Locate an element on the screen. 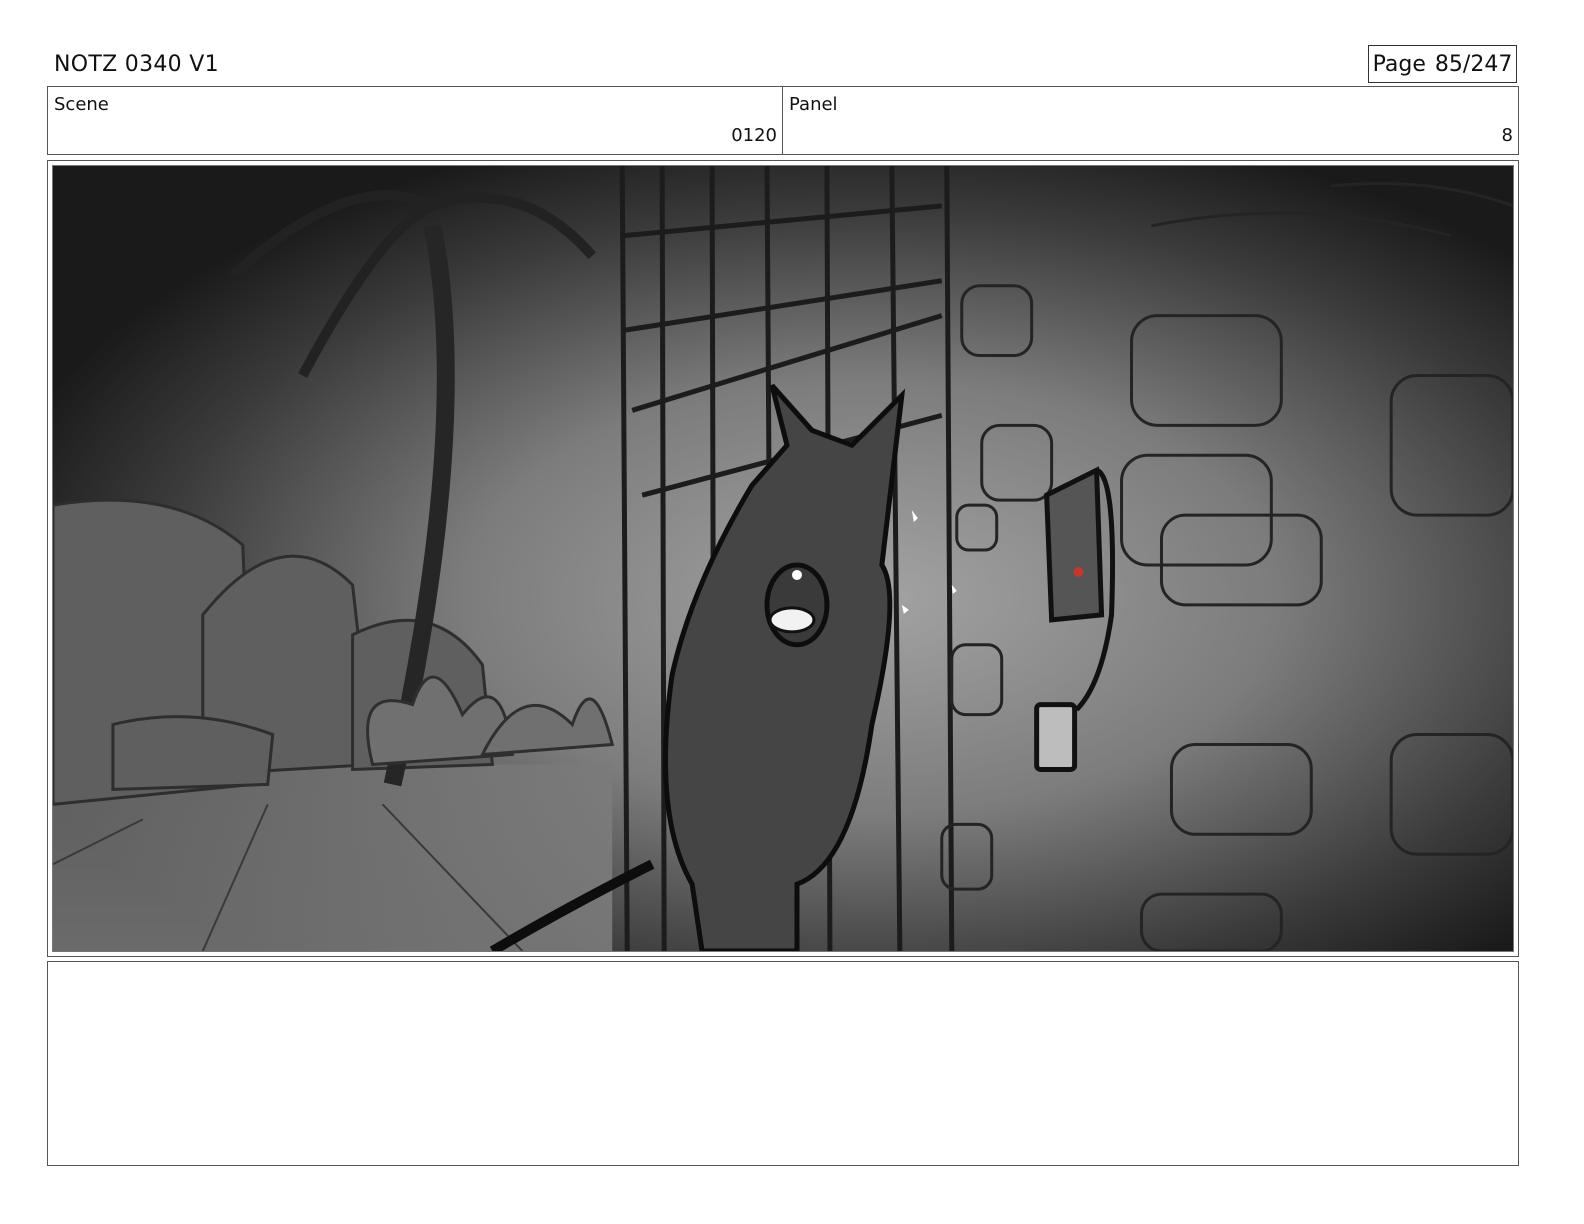 This screenshot has width=1584, height=1224. scene-label: Scene is located at coordinates (81, 104).